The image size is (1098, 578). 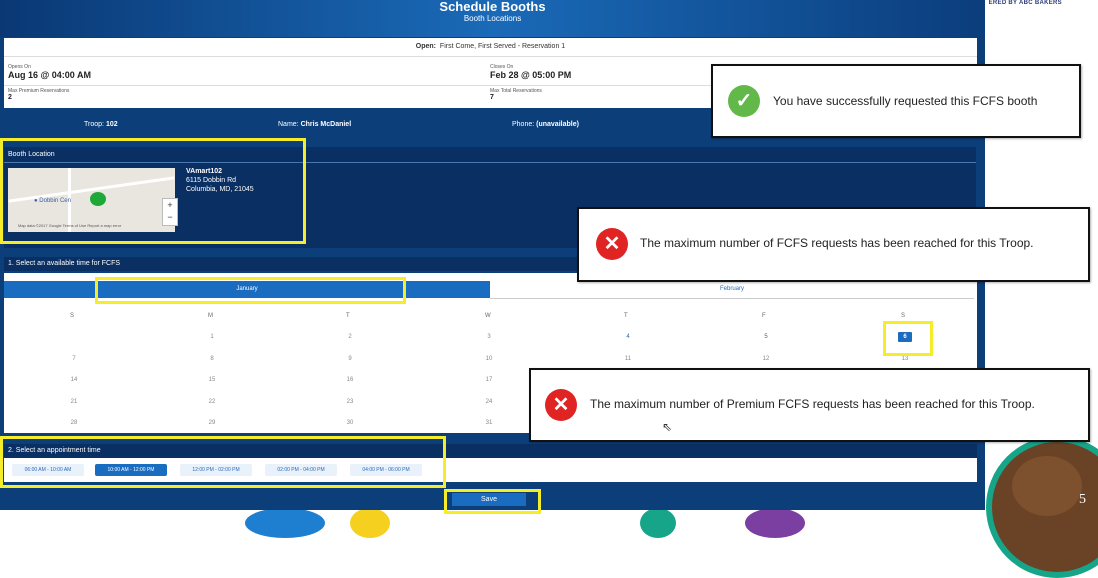 What do you see at coordinates (905, 359) in the screenshot?
I see `calendar-day: 13` at bounding box center [905, 359].